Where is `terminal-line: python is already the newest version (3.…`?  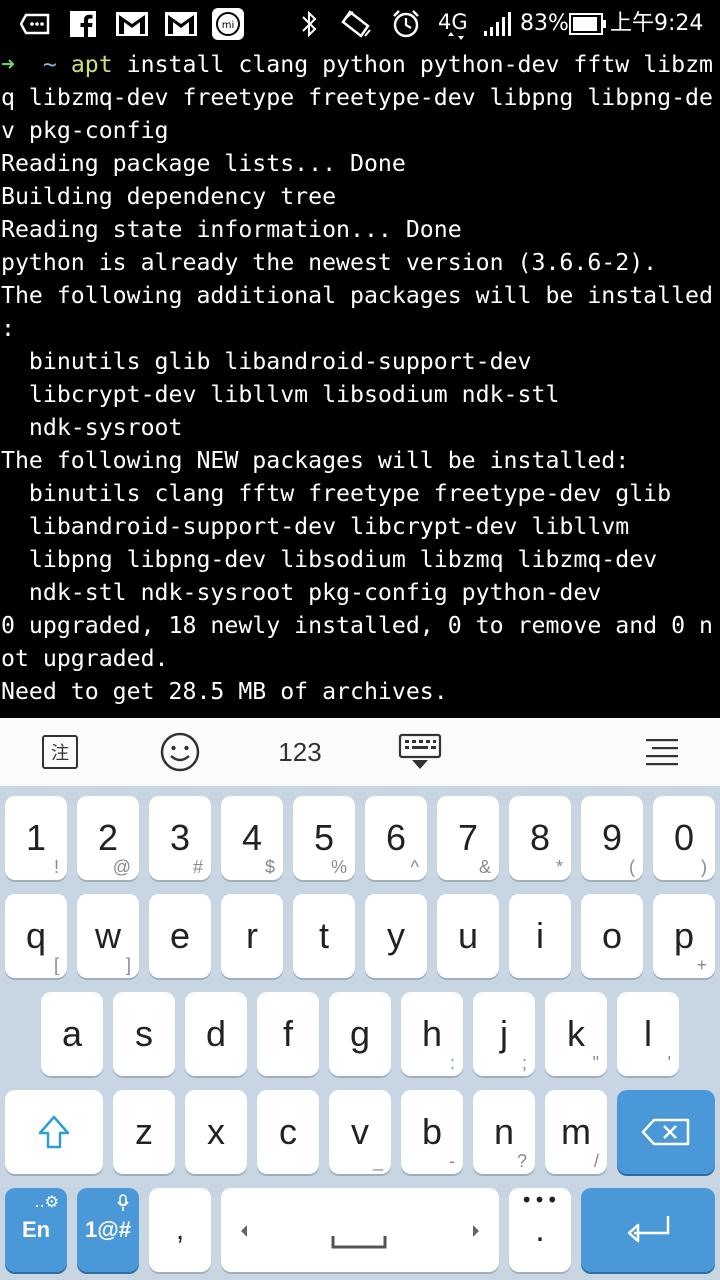 terminal-line: python is already the newest version (3.… is located at coordinates (329, 262).